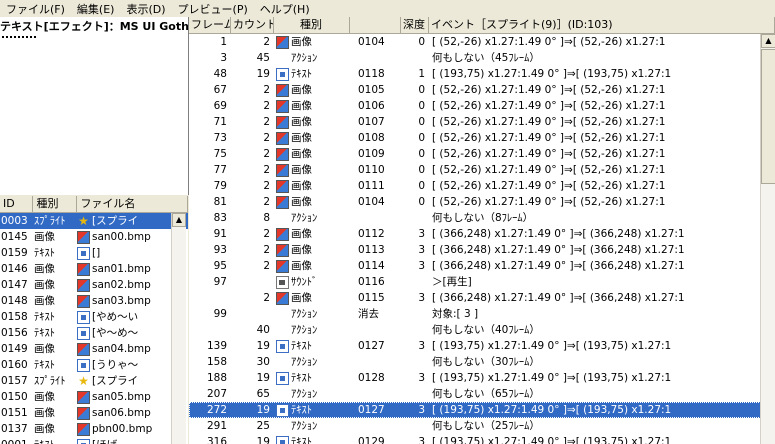 This screenshot has height=444, width=775. I want to click on table-row: 291 25 ｱｸｼｮﾝ 何もしない（25ﾌﾚｰﾑ）, so click(482, 426).